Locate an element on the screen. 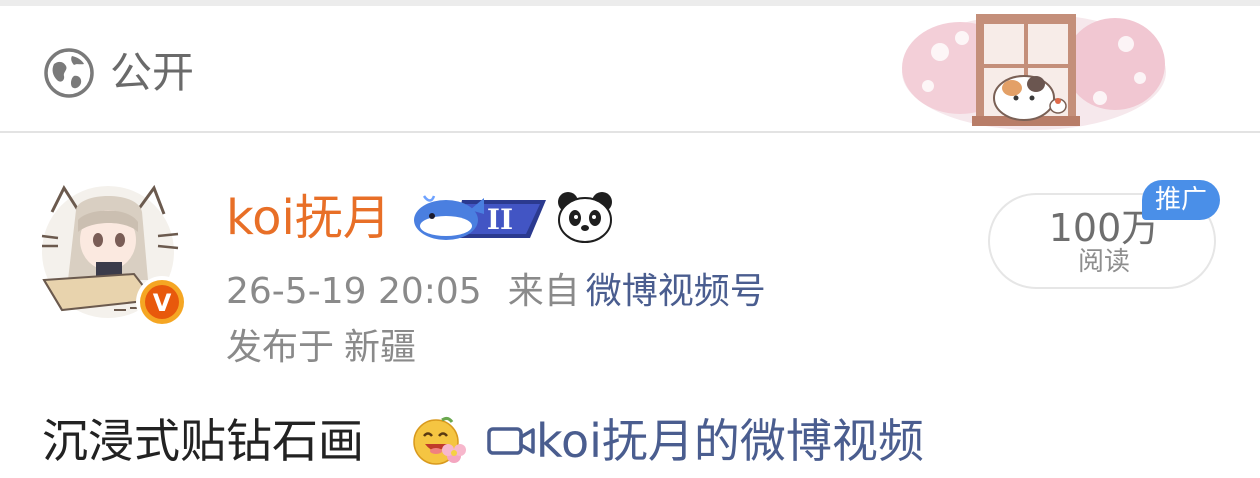 This screenshot has height=478, width=1260. video-link: koi抚月的微博视频 is located at coordinates (705, 441).